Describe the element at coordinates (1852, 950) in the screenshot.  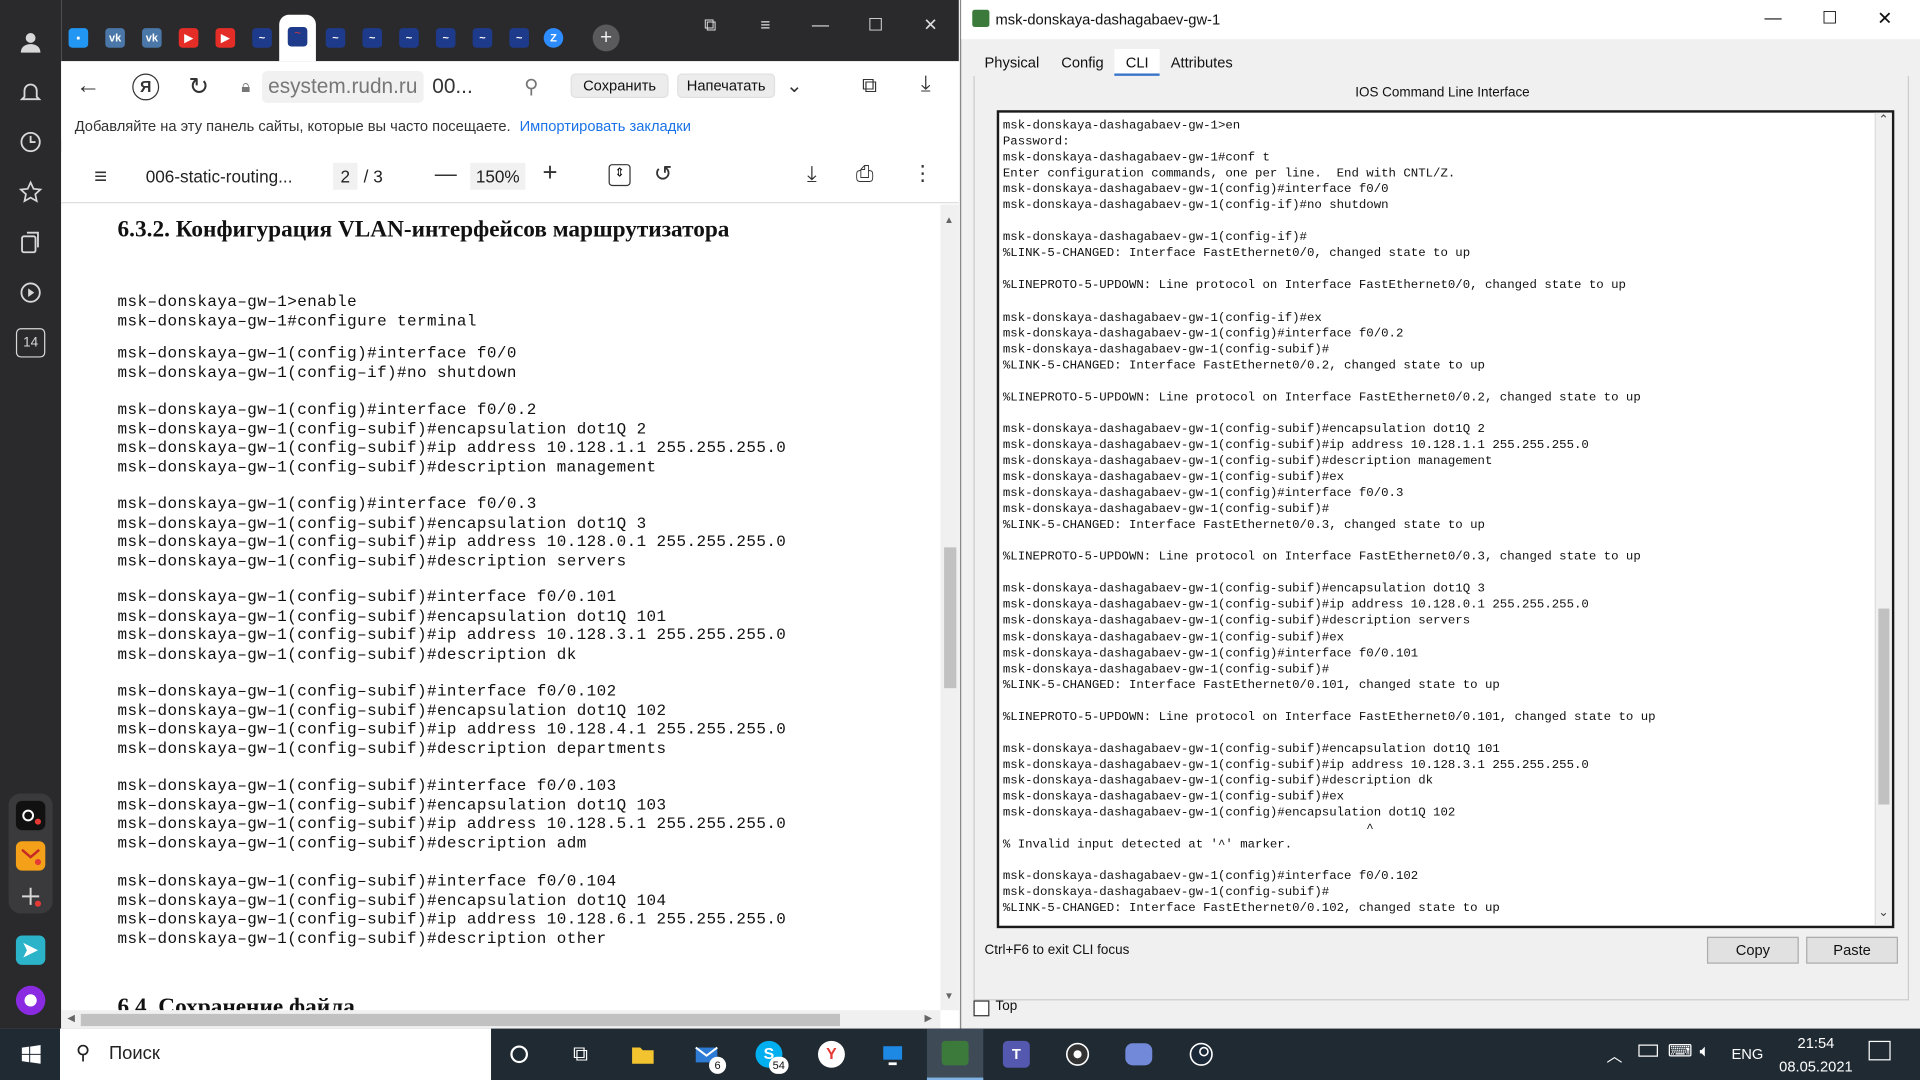
I see `paste-button: Paste` at that location.